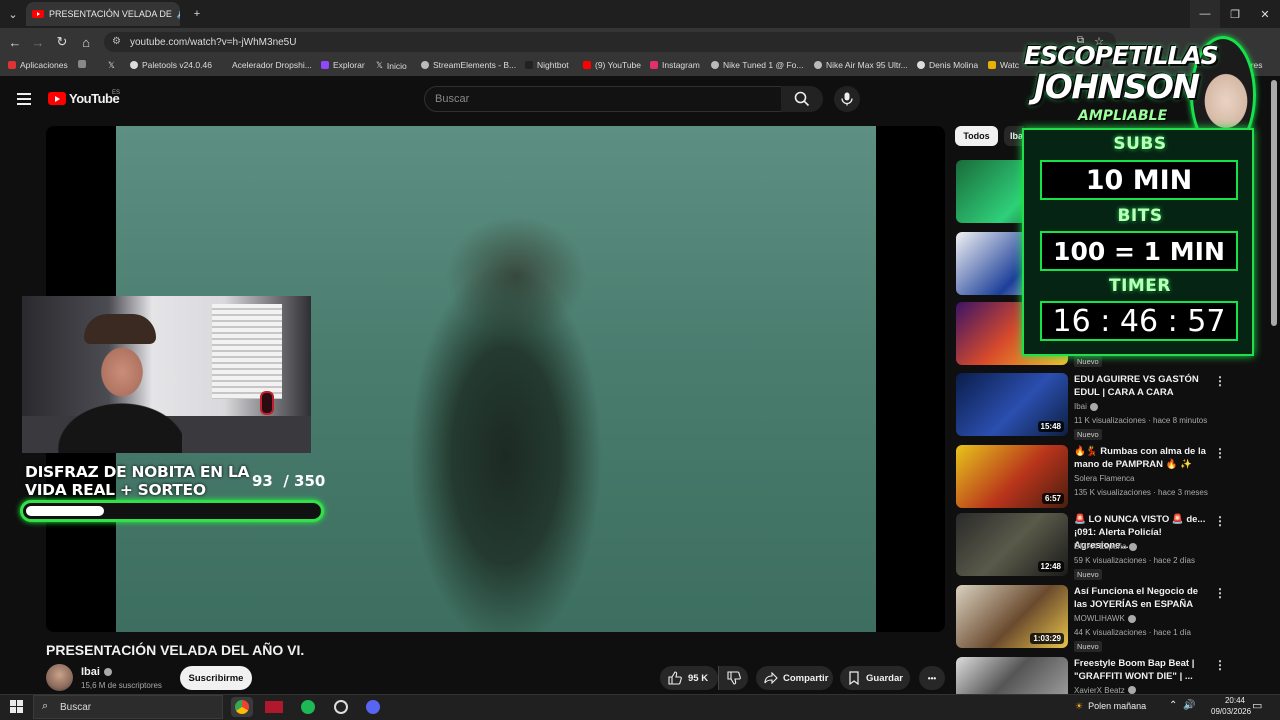 The height and width of the screenshot is (720, 1280). Describe the element at coordinates (1173, 705) in the screenshot. I see `tray-chevron-icon: ⌃` at that location.